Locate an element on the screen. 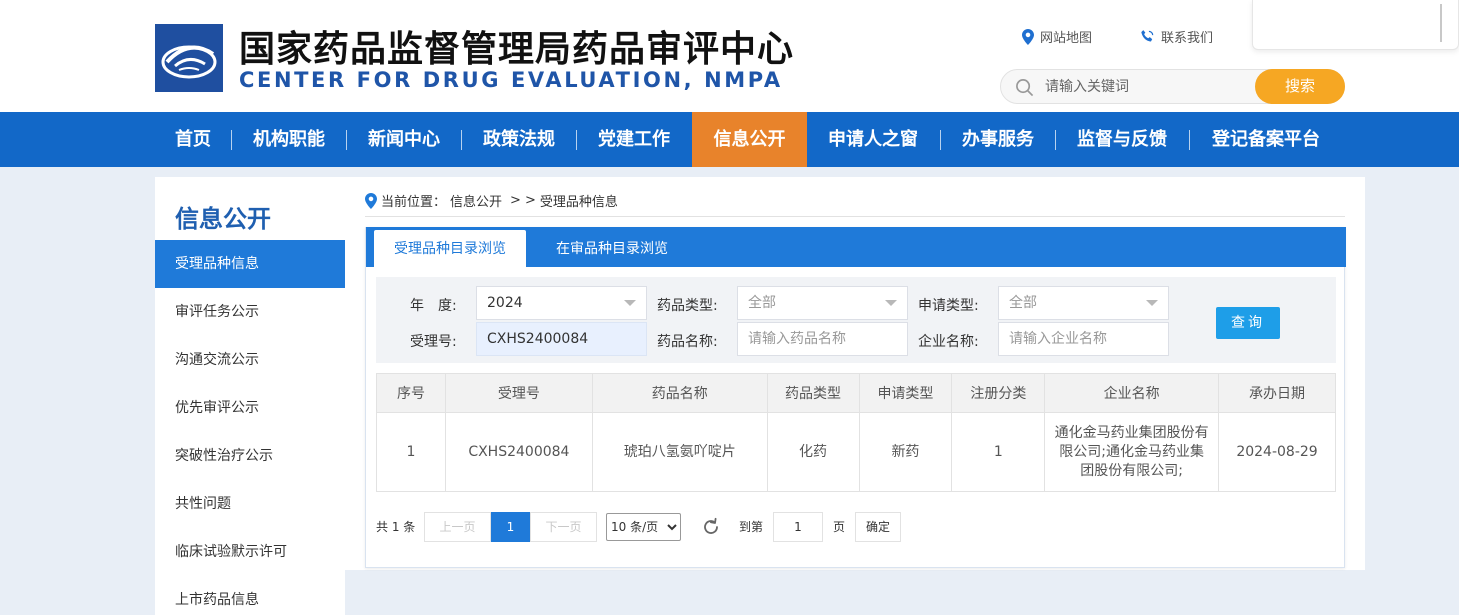  cell-index: 1 is located at coordinates (411, 452).